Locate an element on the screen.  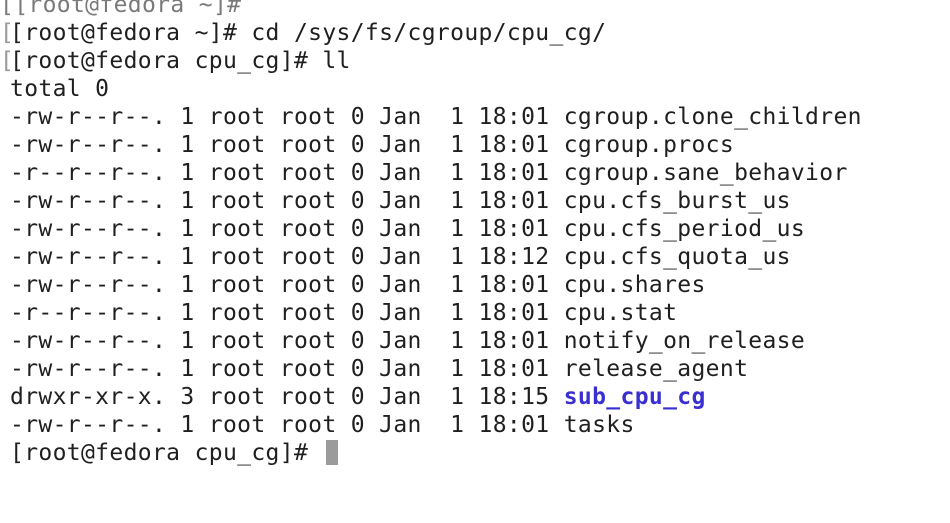
file-name: cpu.cfs_period_us is located at coordinates (684, 229).